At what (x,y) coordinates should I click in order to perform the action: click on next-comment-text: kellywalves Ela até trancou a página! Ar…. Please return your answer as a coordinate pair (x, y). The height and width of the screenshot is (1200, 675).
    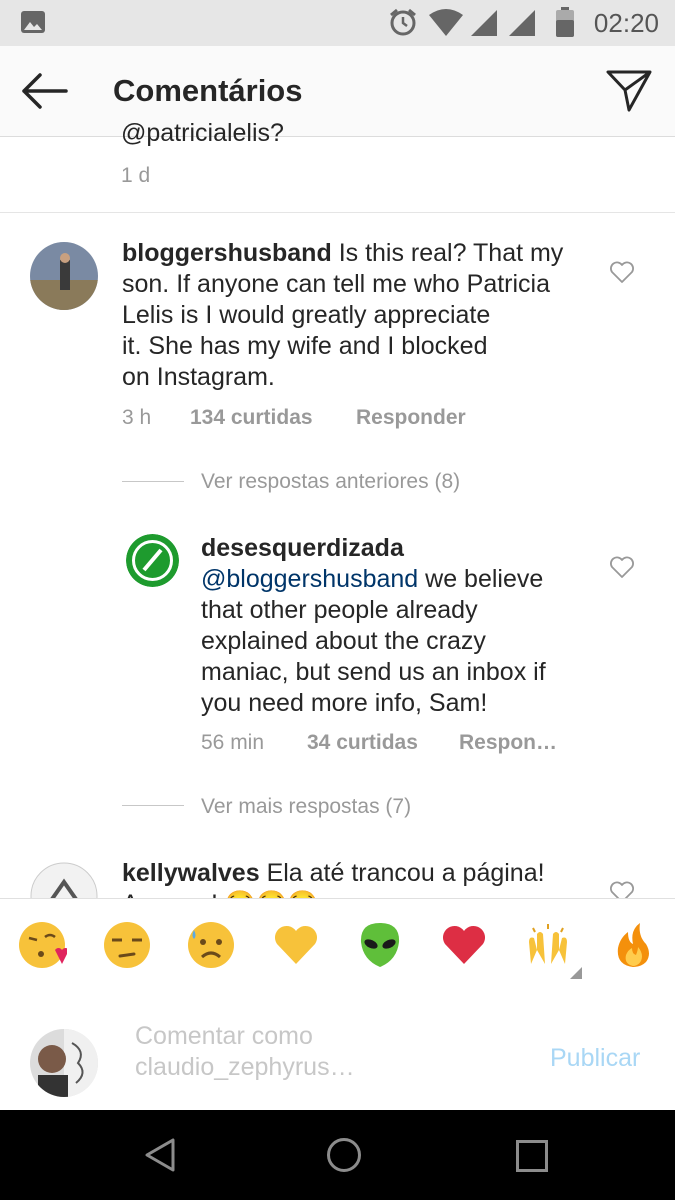
    Looking at the image, I should click on (357, 878).